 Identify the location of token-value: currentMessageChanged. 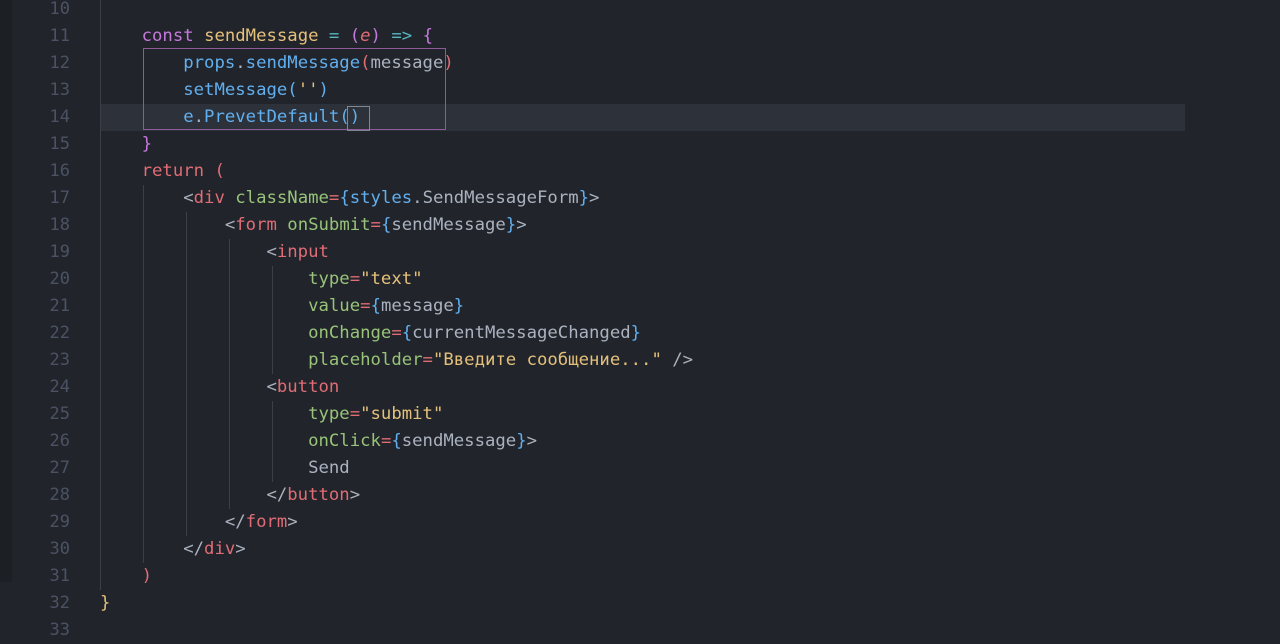
(521, 333).